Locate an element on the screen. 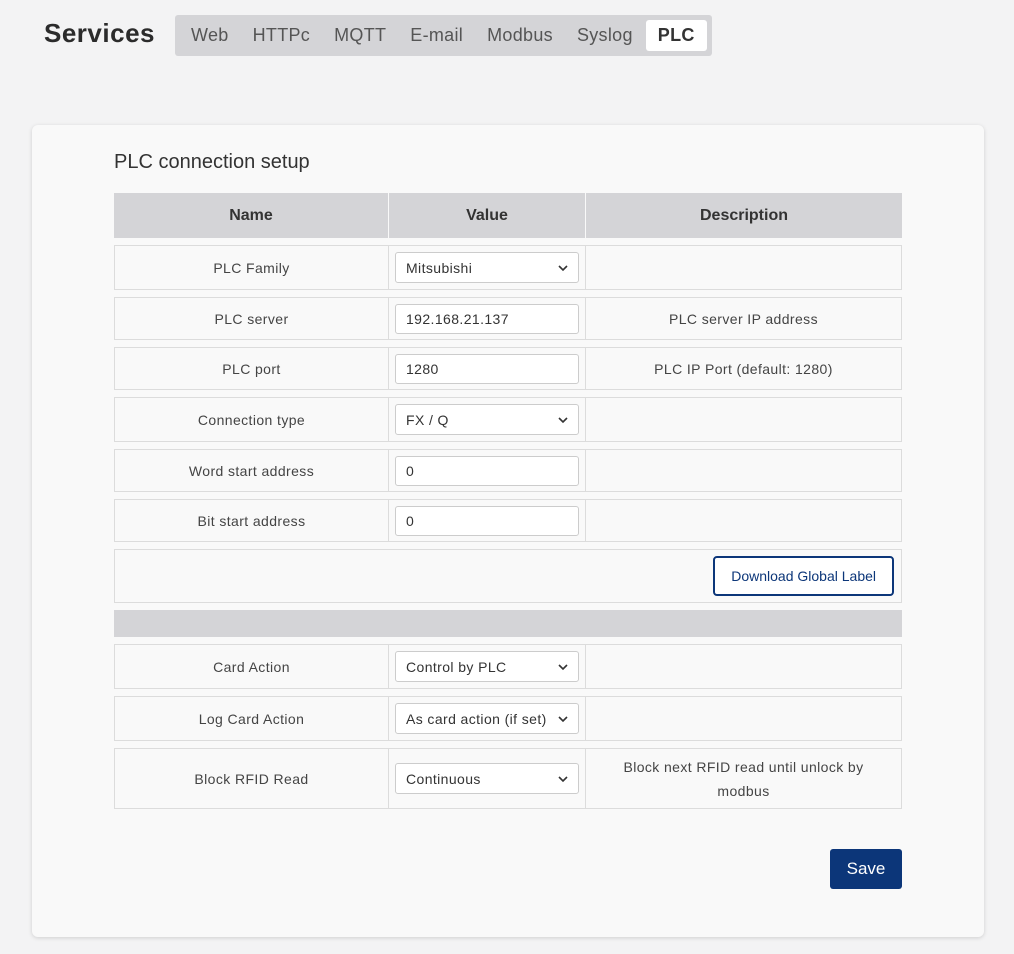 The width and height of the screenshot is (1014, 954). word-start-address-input: 0 is located at coordinates (487, 470).